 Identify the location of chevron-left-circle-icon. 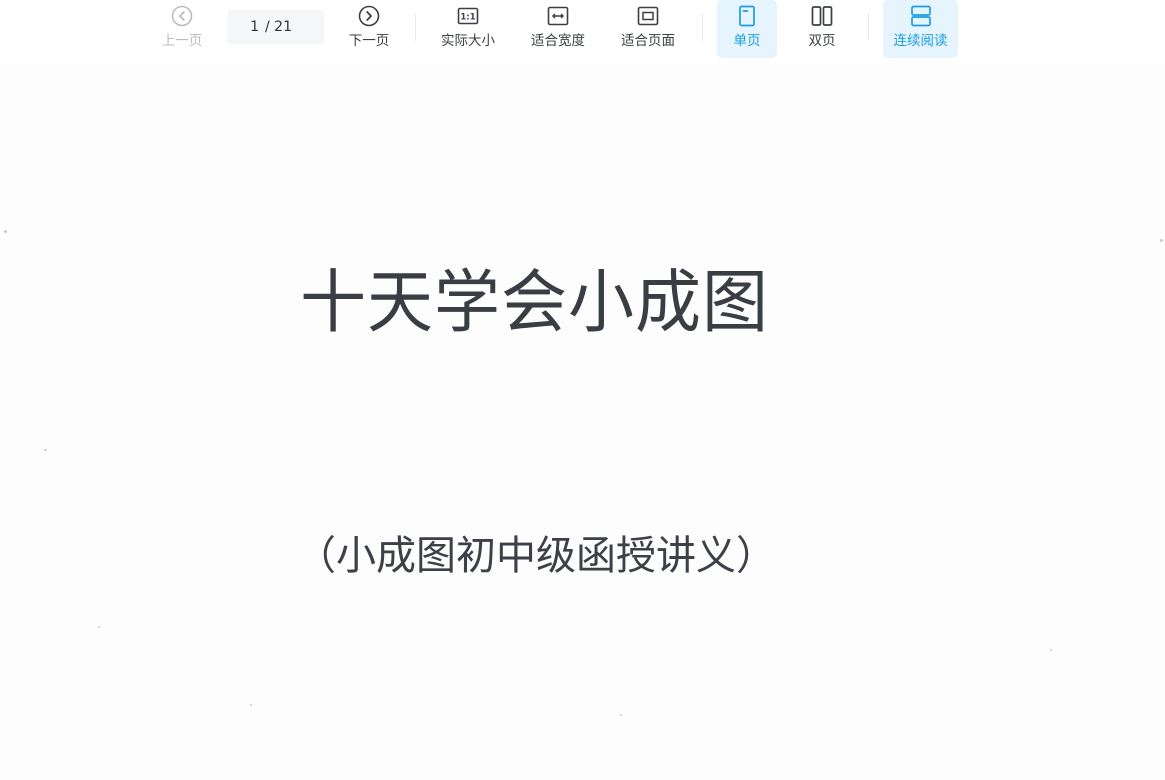
(182, 16).